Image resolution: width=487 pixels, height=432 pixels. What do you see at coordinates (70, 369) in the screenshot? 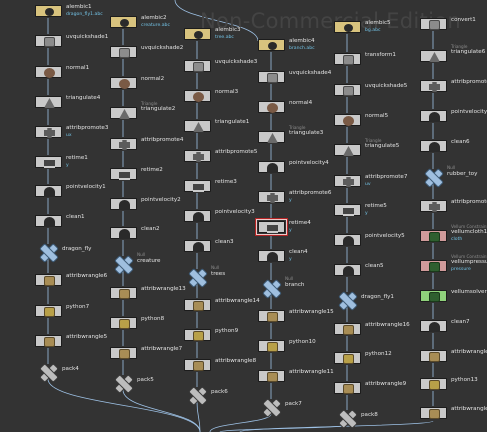
I see `node-label: pack4` at bounding box center [70, 369].